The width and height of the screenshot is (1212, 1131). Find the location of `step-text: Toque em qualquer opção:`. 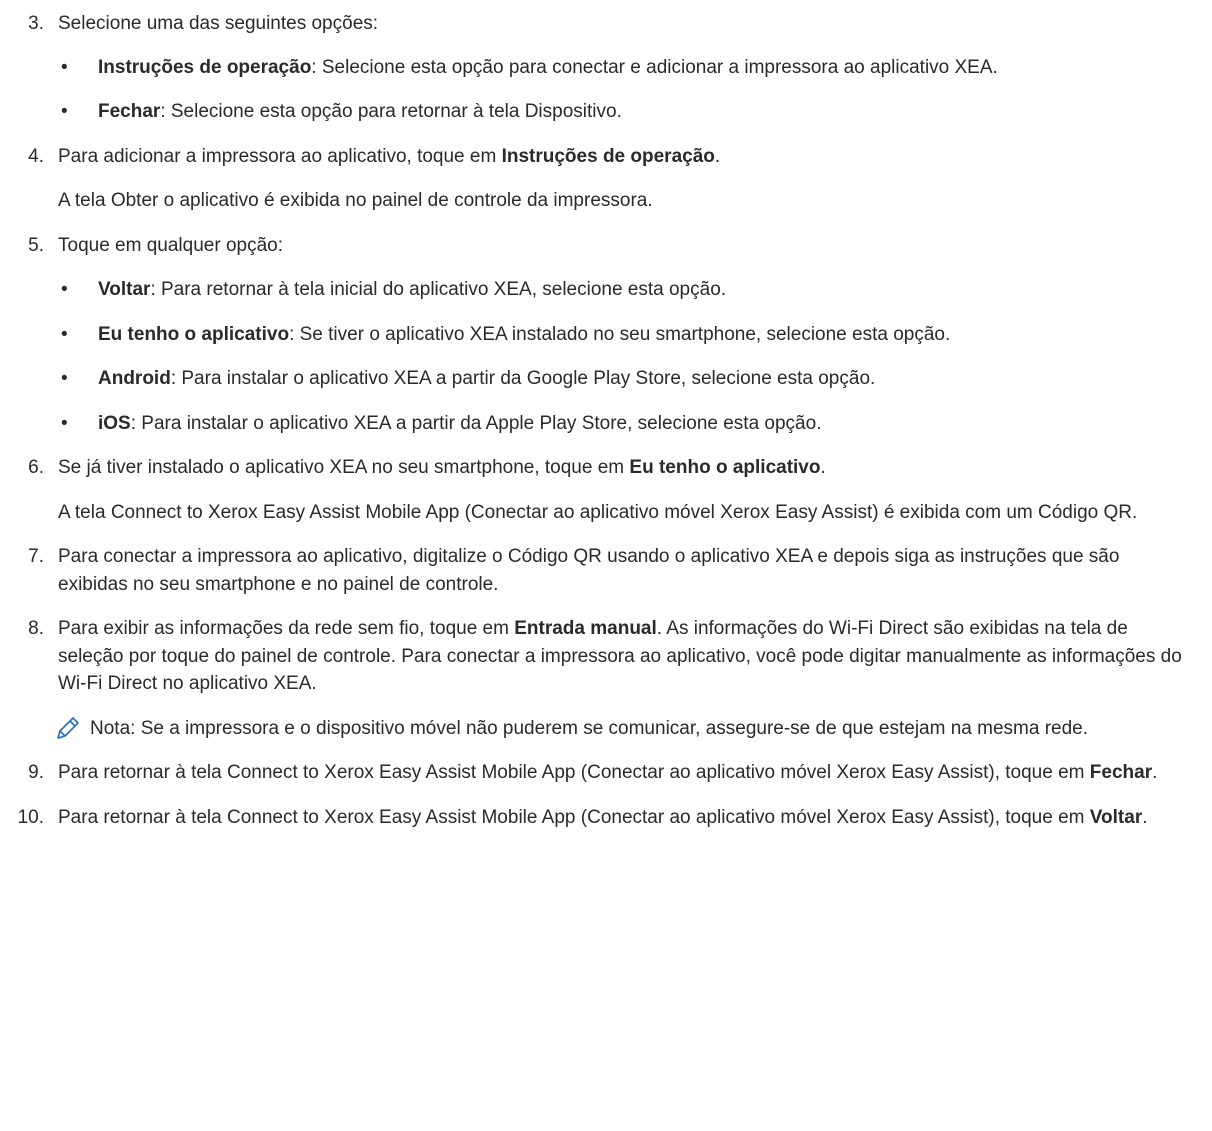

step-text: Toque em qualquer opção: is located at coordinates (170, 245).